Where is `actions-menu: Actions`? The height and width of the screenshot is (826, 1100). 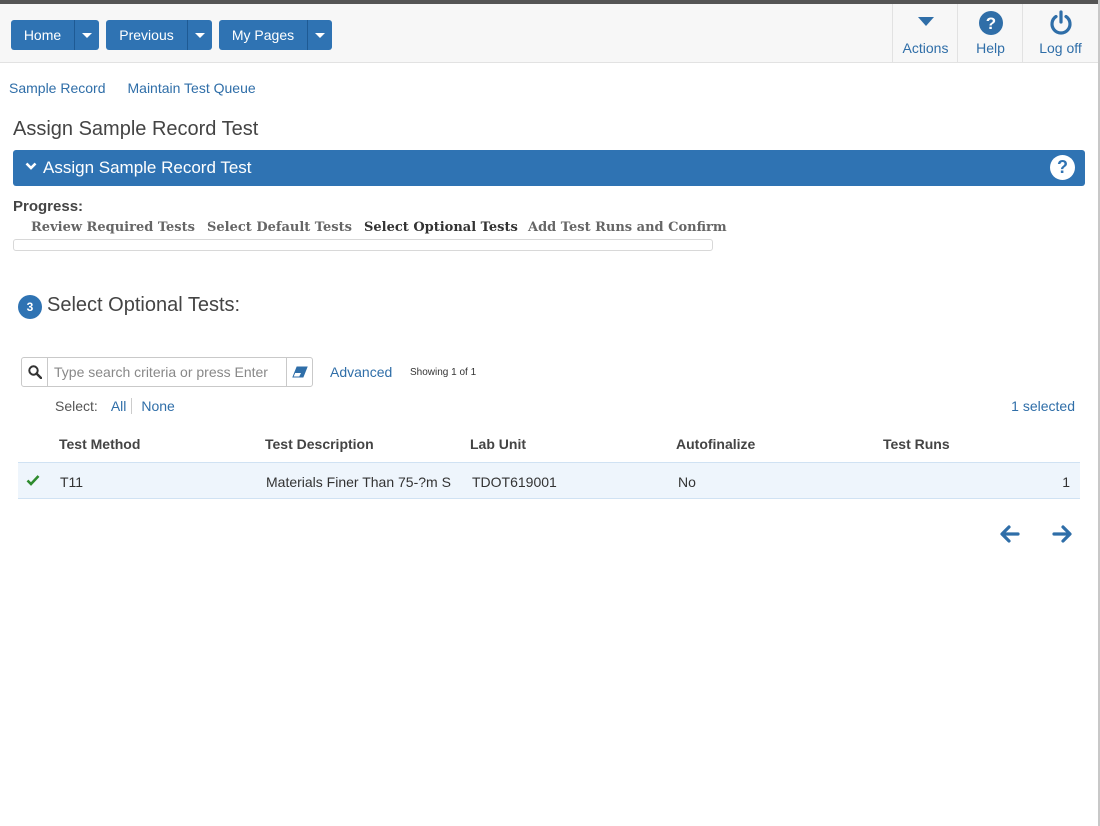 actions-menu: Actions is located at coordinates (925, 33).